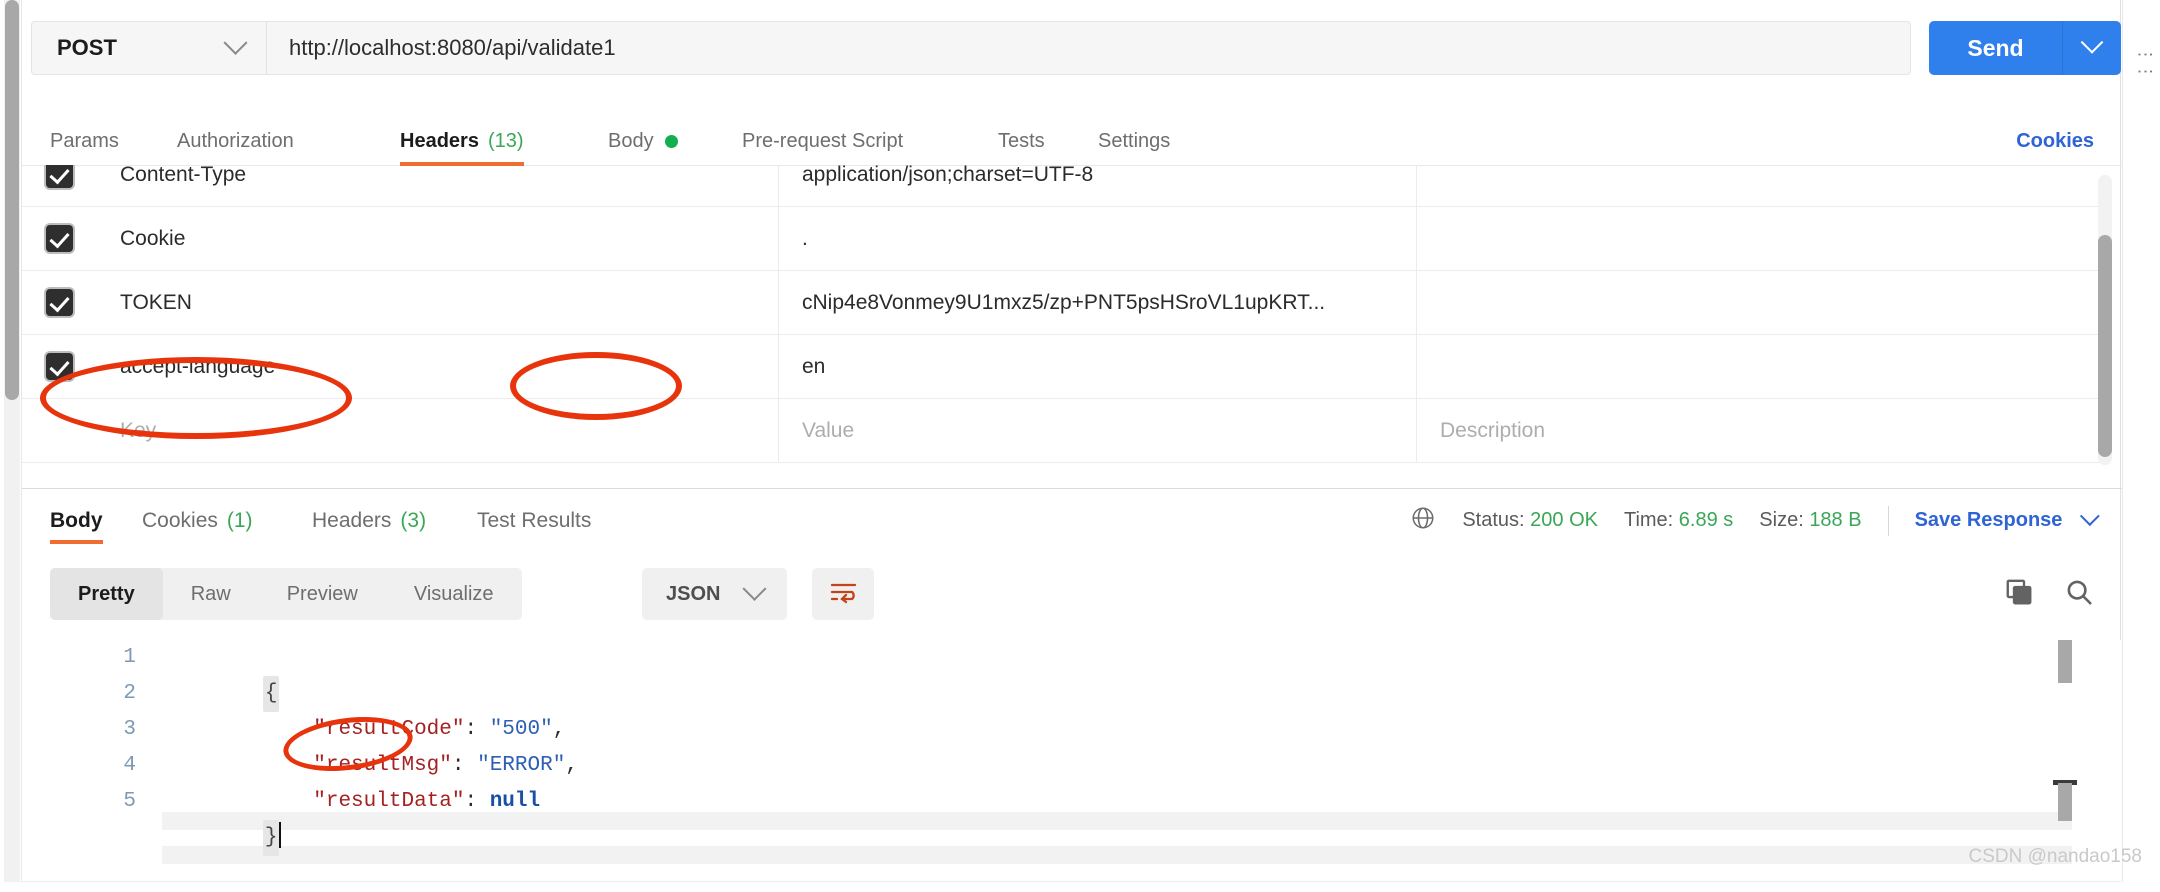 Image resolution: width=2160 pixels, height=892 pixels. Describe the element at coordinates (438, 430) in the screenshot. I see `header-key-placeholder: Key` at that location.